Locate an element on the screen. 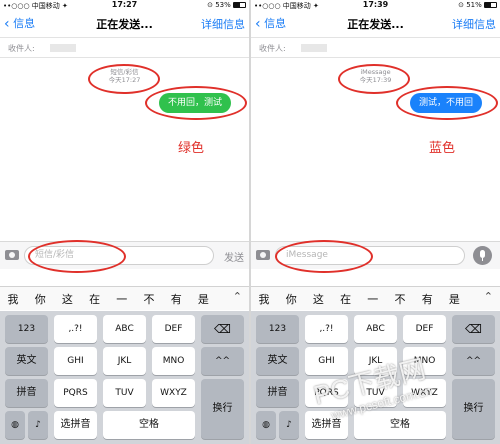  battery-indicator: ⊙ 51% is located at coordinates (477, 5).